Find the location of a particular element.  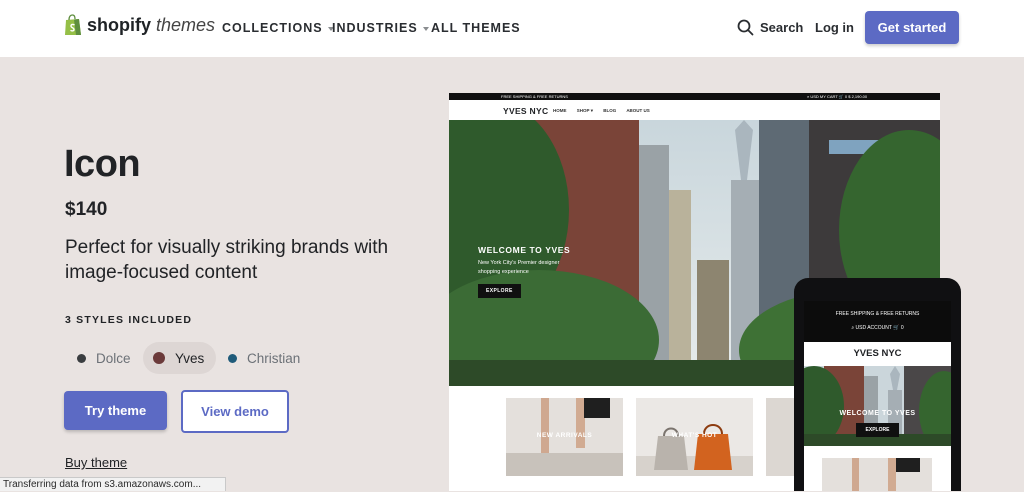

logo-suffix: themes is located at coordinates (186, 24).